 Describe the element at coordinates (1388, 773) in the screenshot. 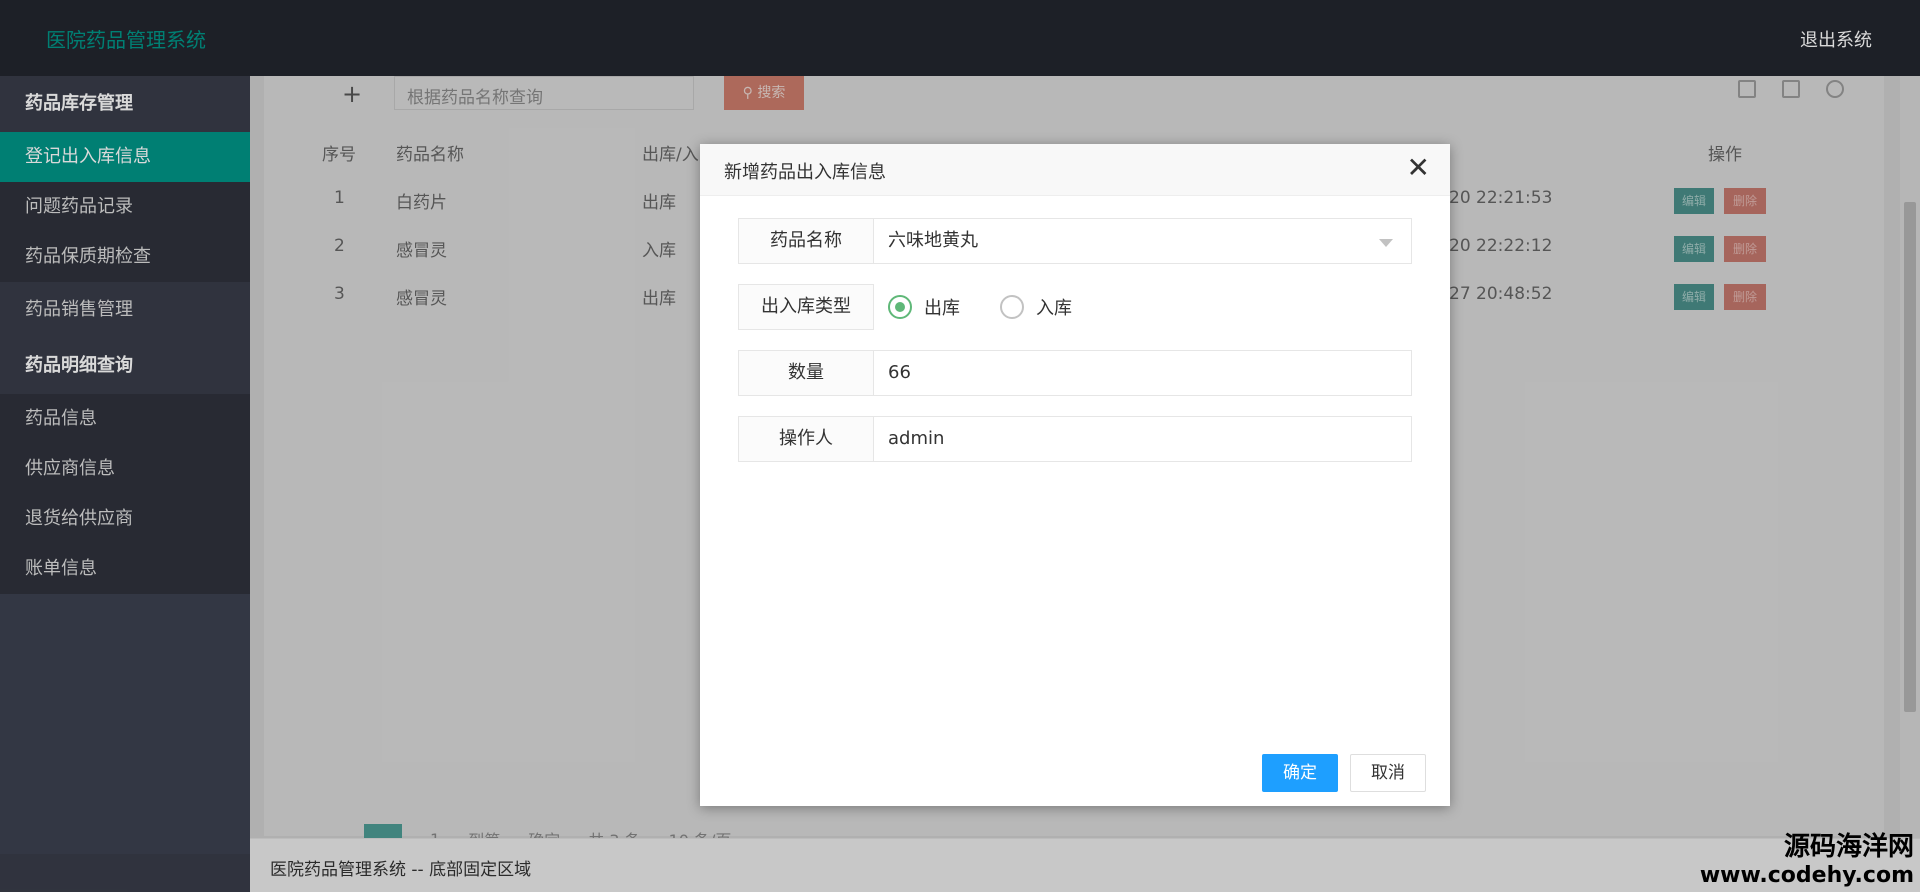

I see `cancel-button: 取消` at that location.